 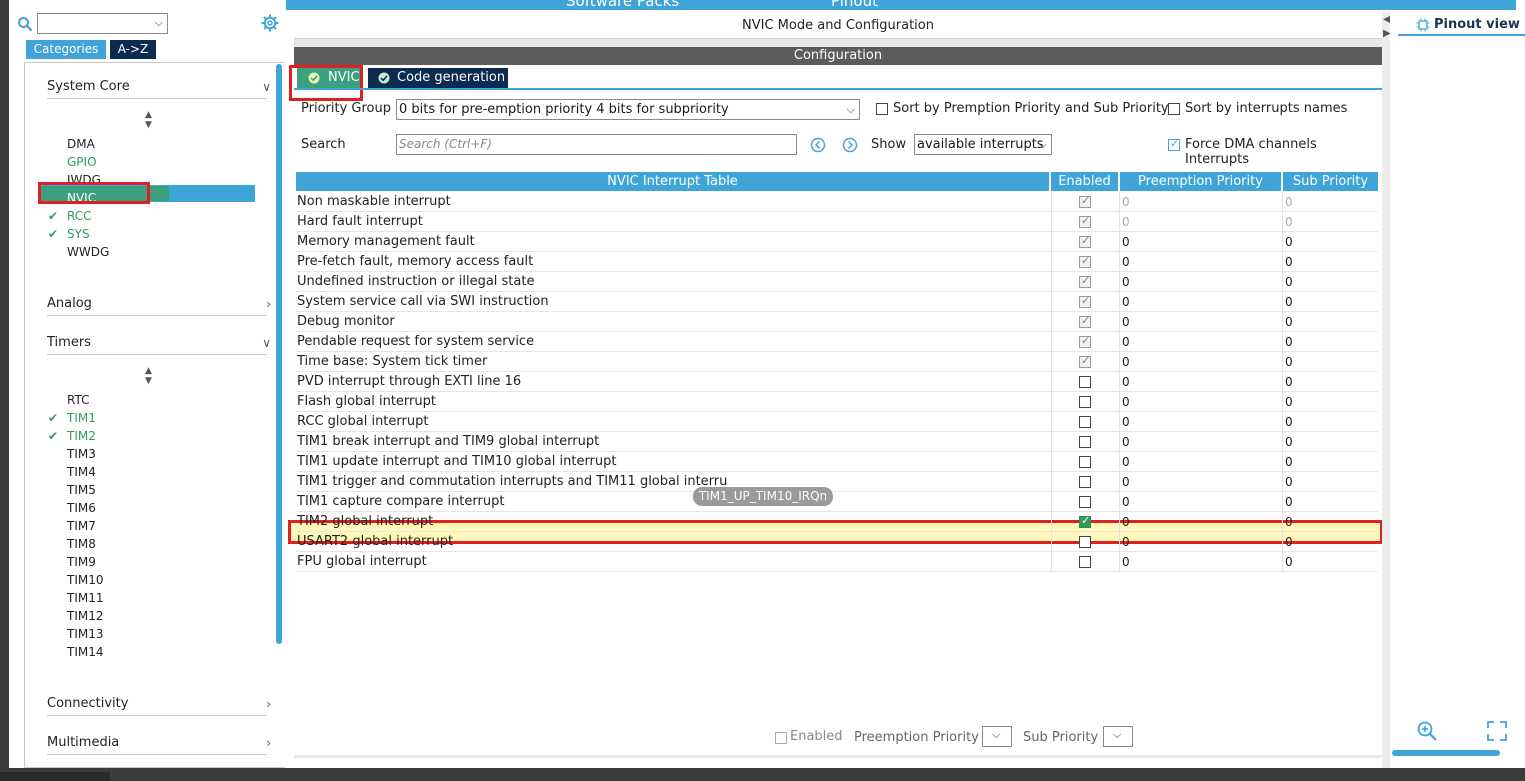 I want to click on show-select: available interrupts ⌵, so click(x=983, y=144).